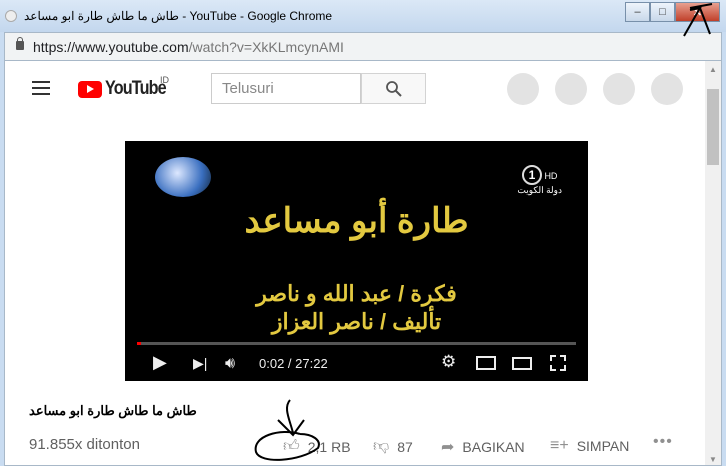 Image resolution: width=726 pixels, height=466 pixels. I want to click on share-icon: ➦, so click(448, 447).